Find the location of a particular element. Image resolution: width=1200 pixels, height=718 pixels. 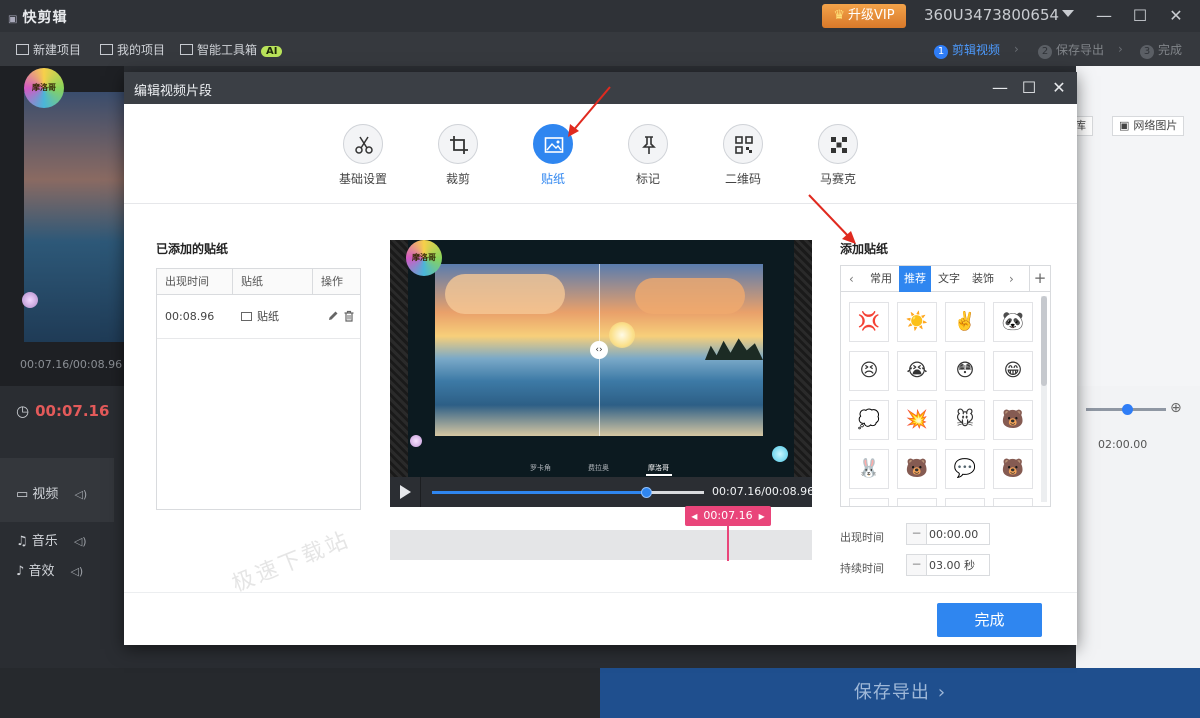

appear-time-input is located at coordinates (958, 534).